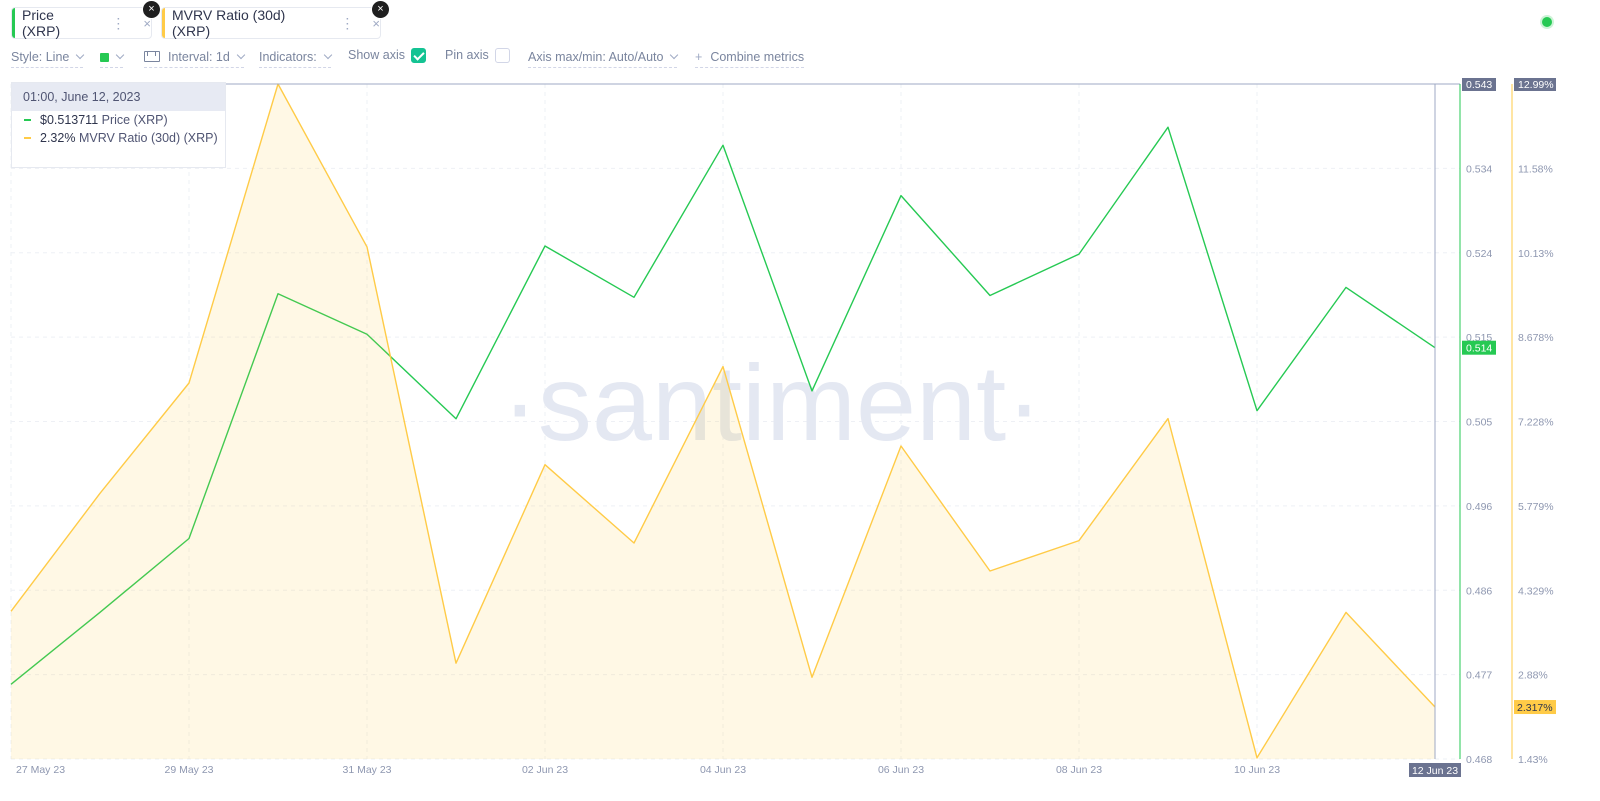  I want to click on y-axis-right-tick: 5.779%, so click(1536, 507).